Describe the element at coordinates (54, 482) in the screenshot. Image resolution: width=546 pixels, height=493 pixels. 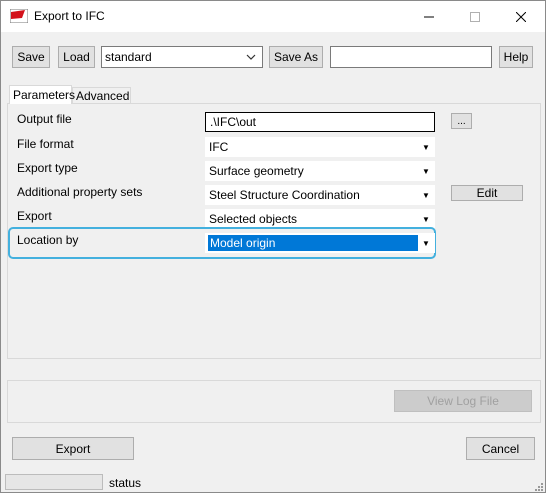
I see `progress-bar` at that location.